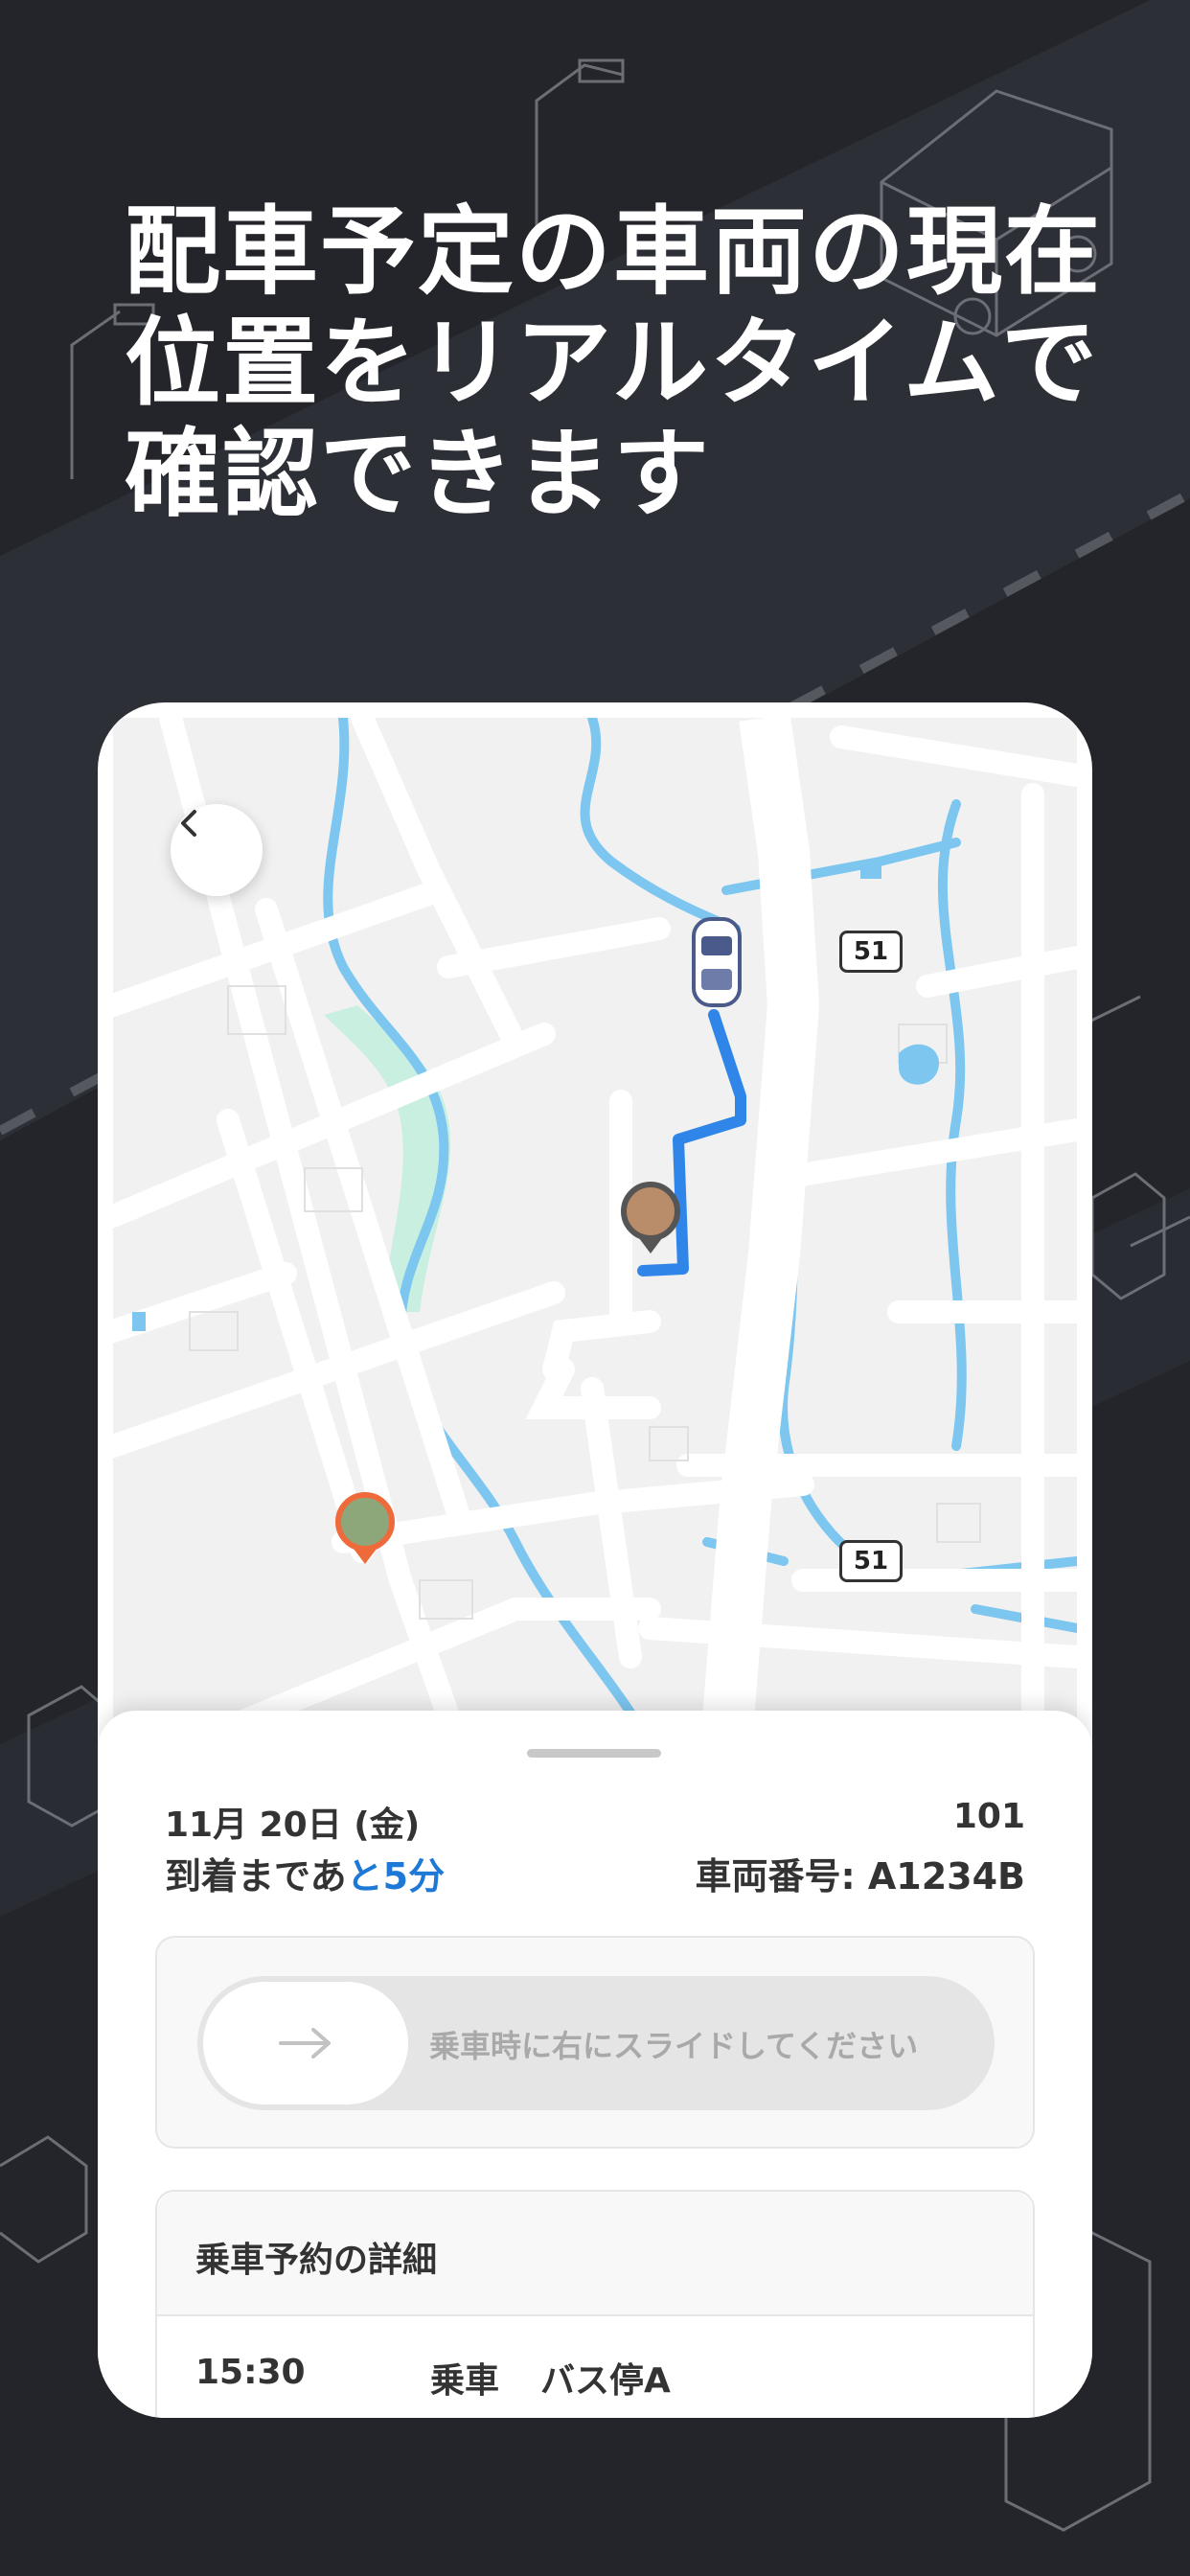 This screenshot has height=2576, width=1190. I want to click on headline: 配車予定の車両の現在 位置をリアルタイムで 確認できます, so click(623, 363).